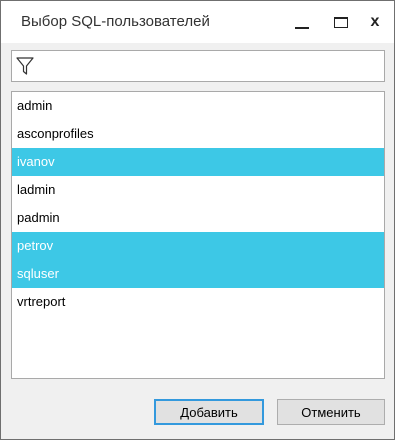  I want to click on window-title: Выбор SQL-пользователей, so click(115, 21).